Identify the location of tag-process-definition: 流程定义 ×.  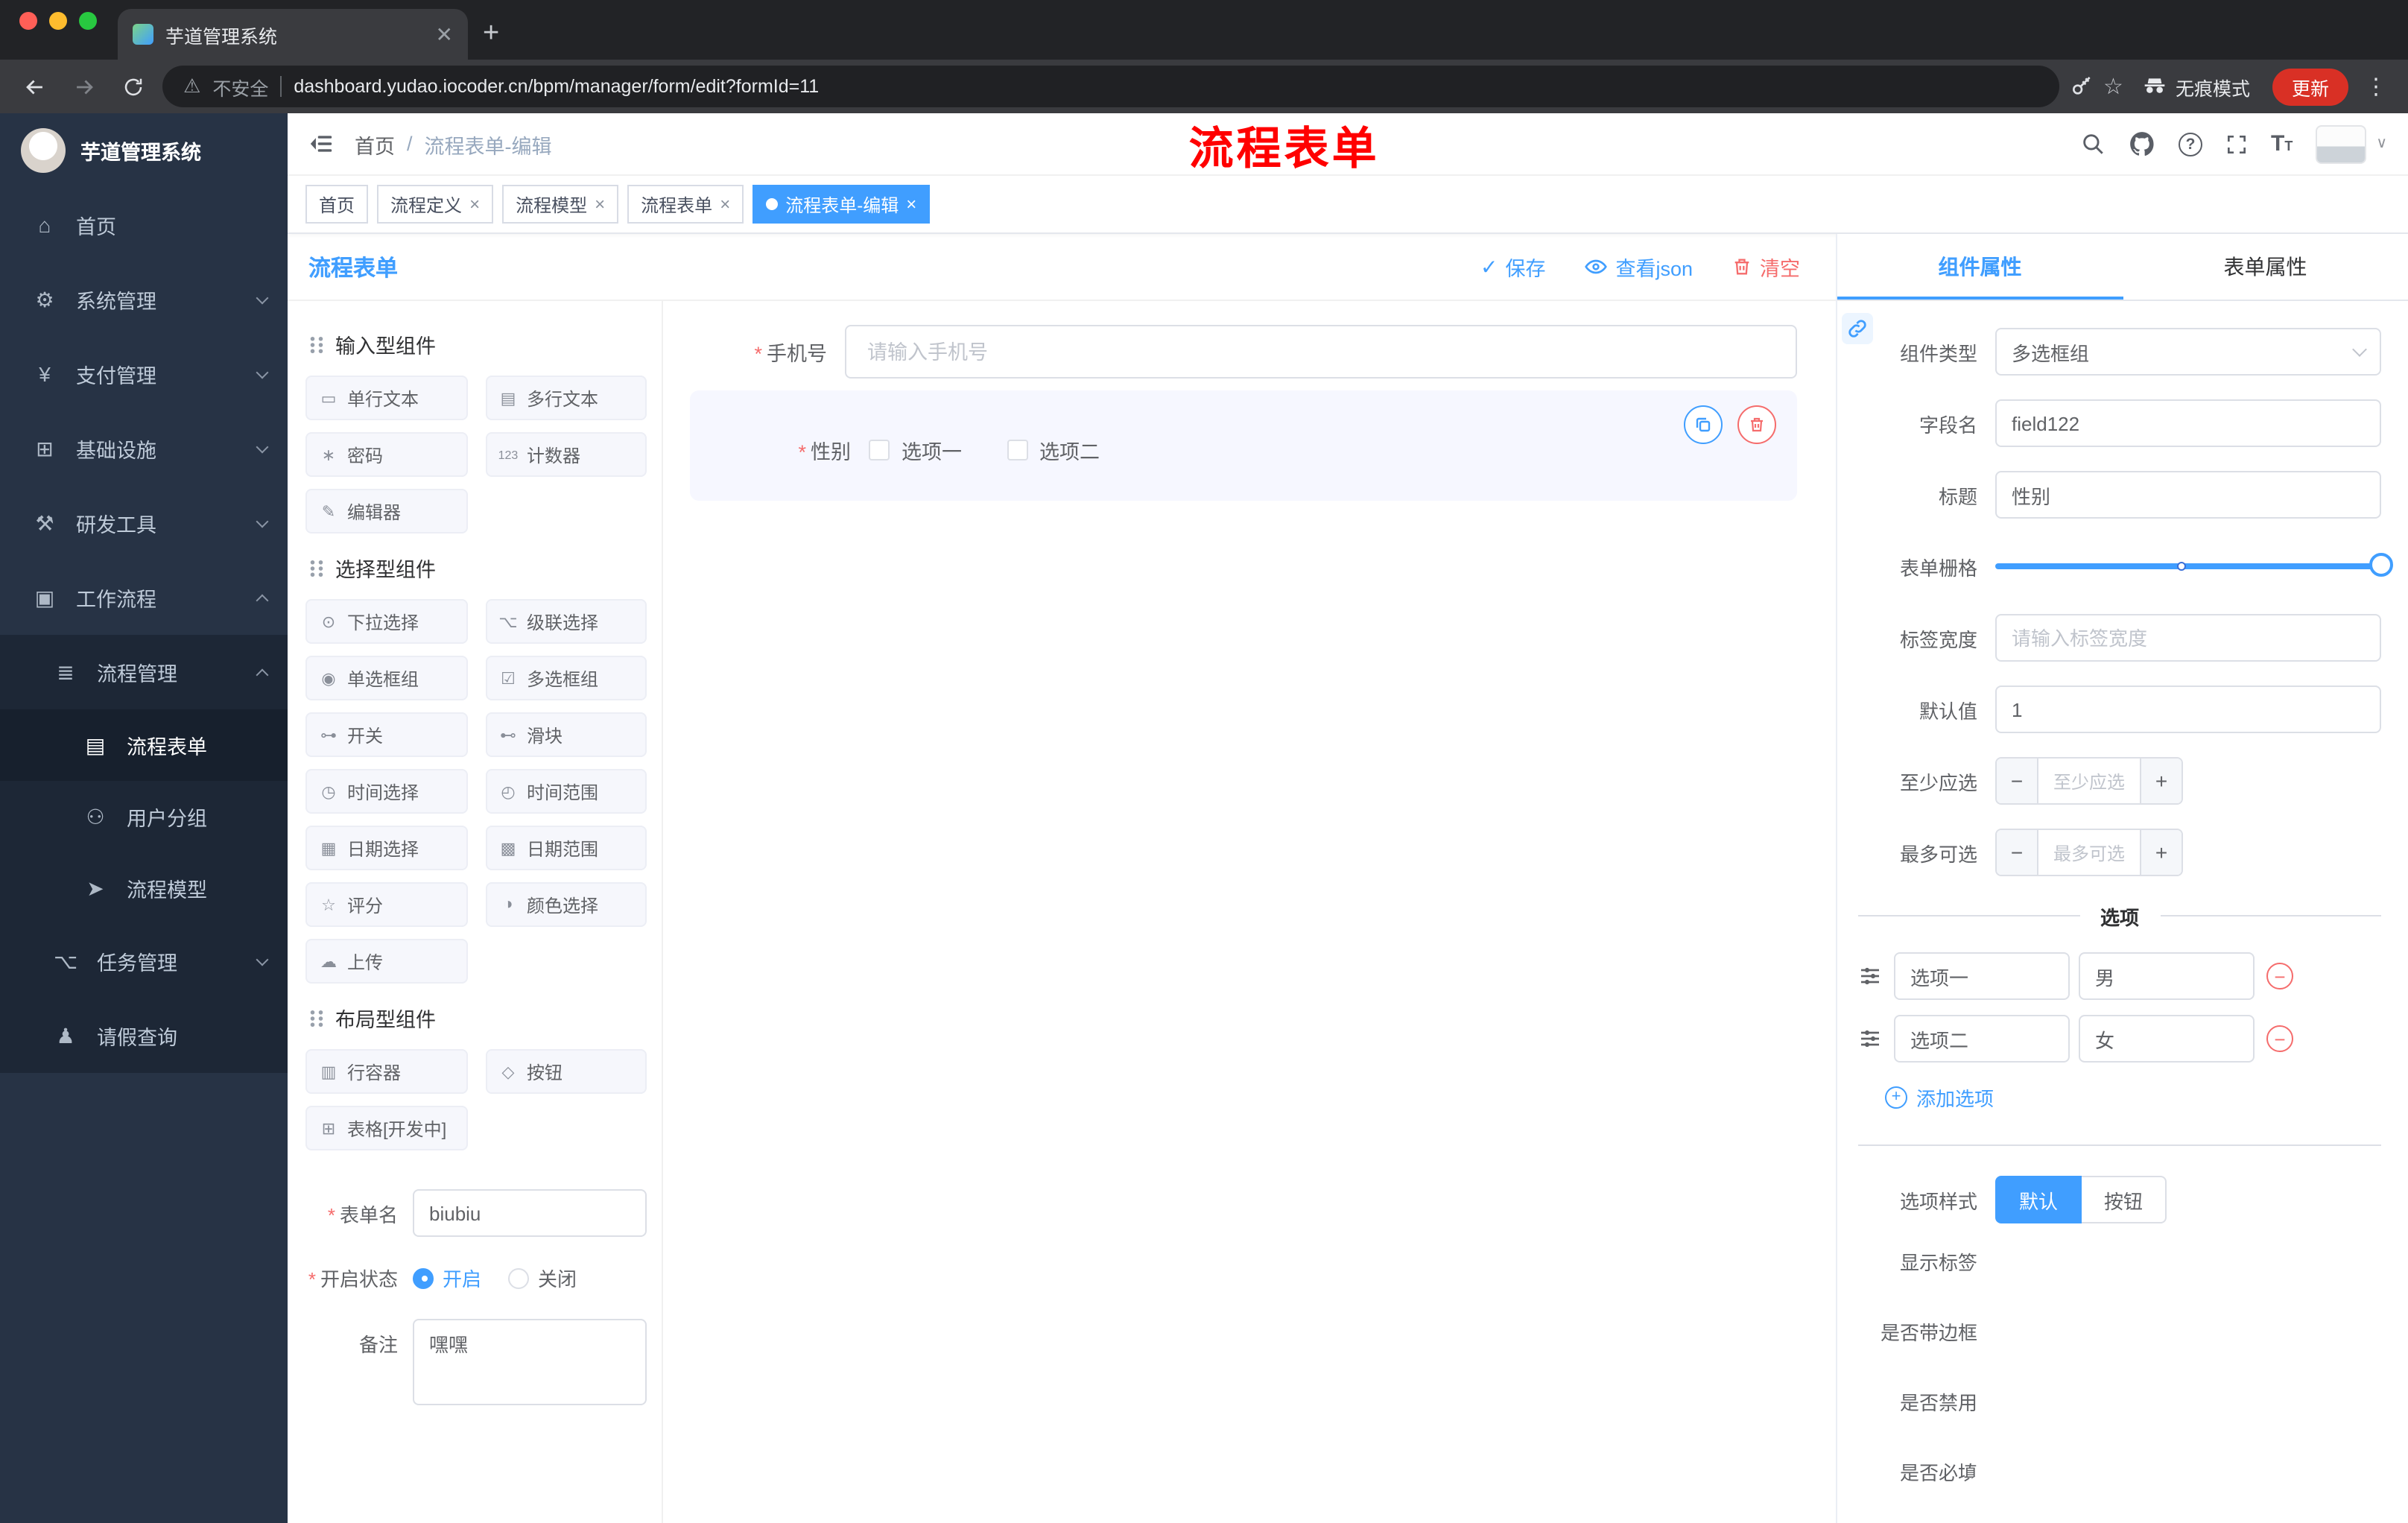
(435, 204).